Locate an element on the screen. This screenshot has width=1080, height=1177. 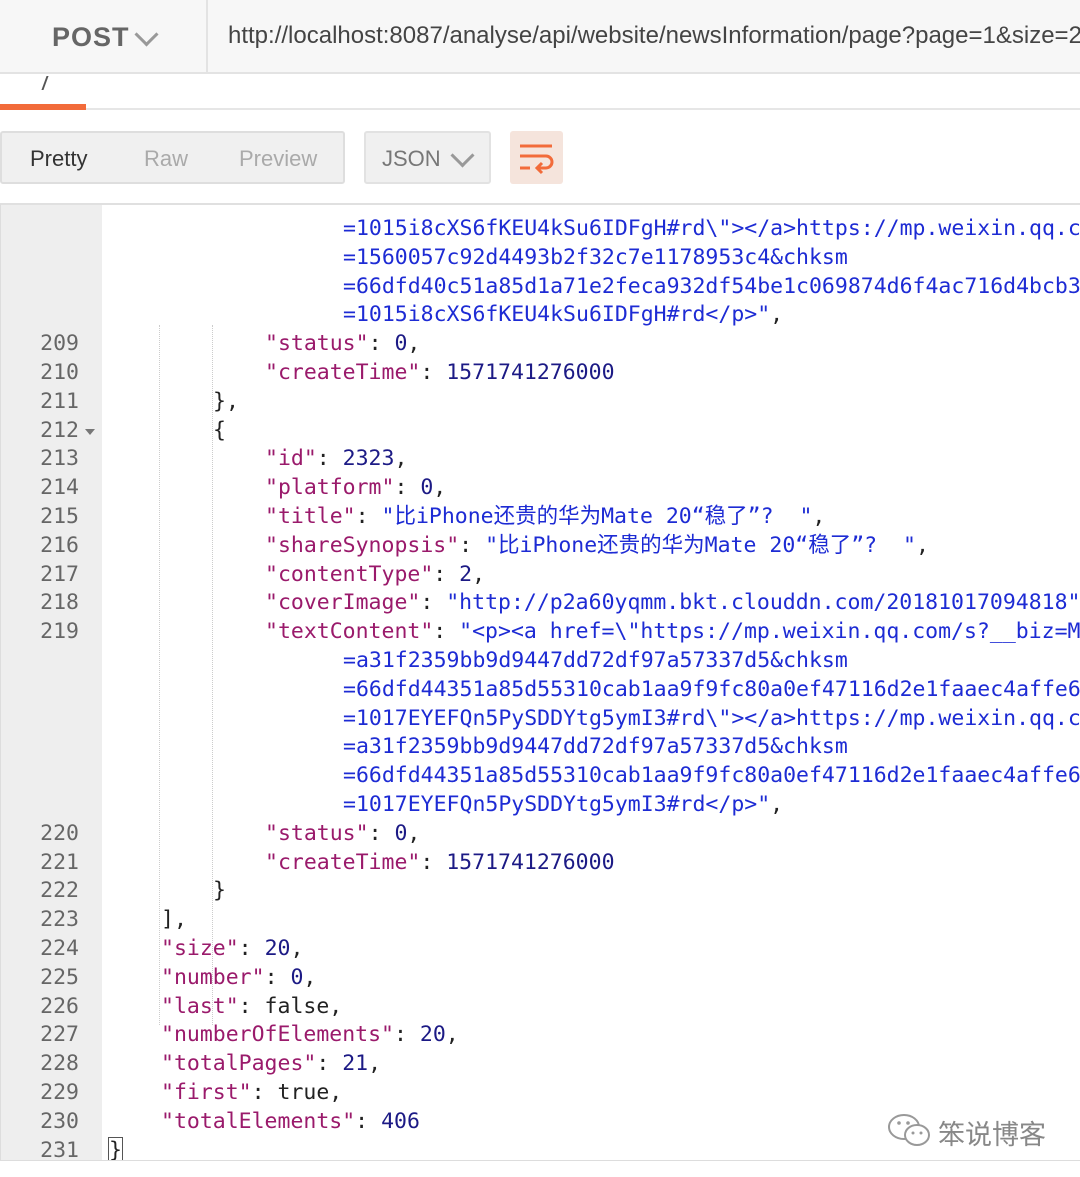
code-token: 0 is located at coordinates (401, 344).